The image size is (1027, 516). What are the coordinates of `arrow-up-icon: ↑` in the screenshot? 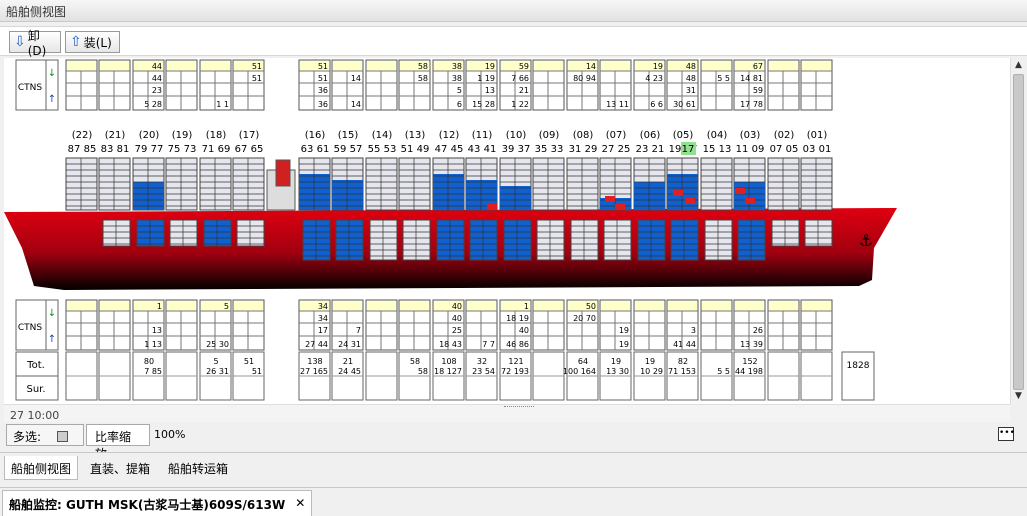 It's located at (52, 339).